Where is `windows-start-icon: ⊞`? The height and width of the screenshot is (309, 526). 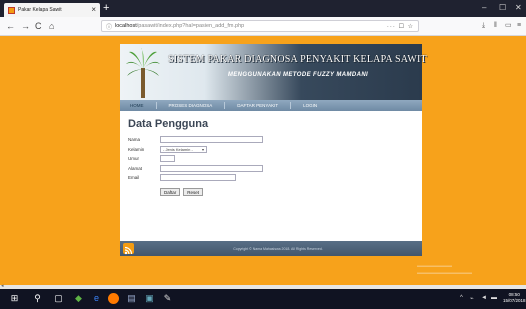 windows-start-icon: ⊞ is located at coordinates (14, 298).